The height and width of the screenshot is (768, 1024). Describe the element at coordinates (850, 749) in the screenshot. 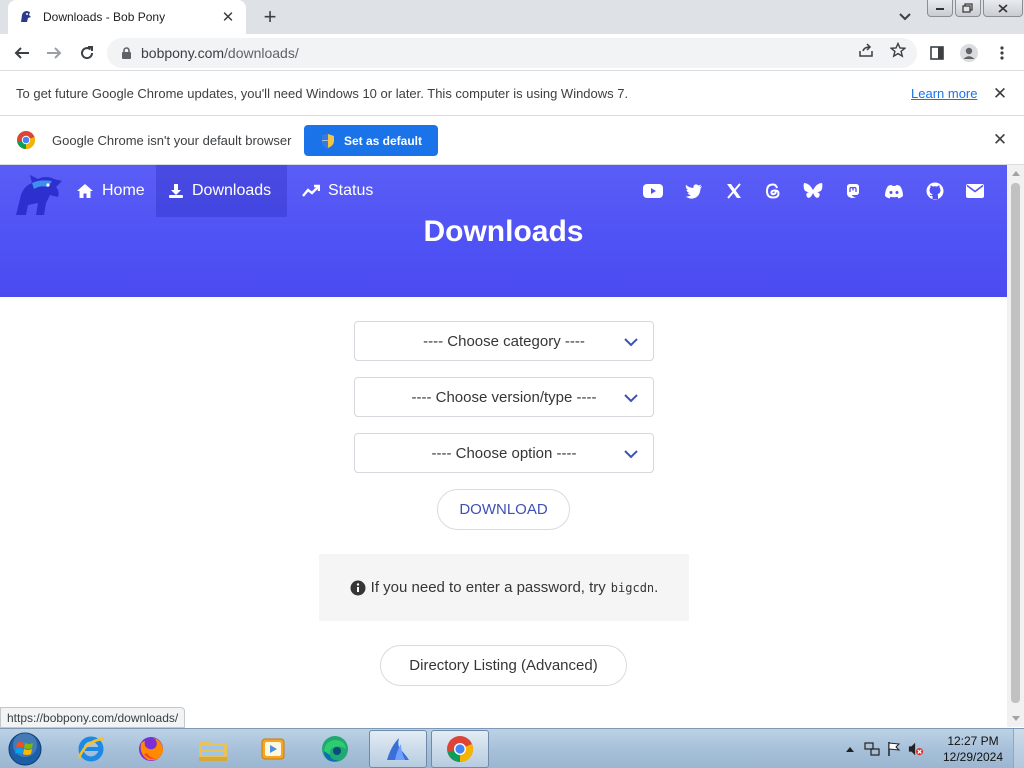

I see `tray-expand-arrow-icon` at that location.